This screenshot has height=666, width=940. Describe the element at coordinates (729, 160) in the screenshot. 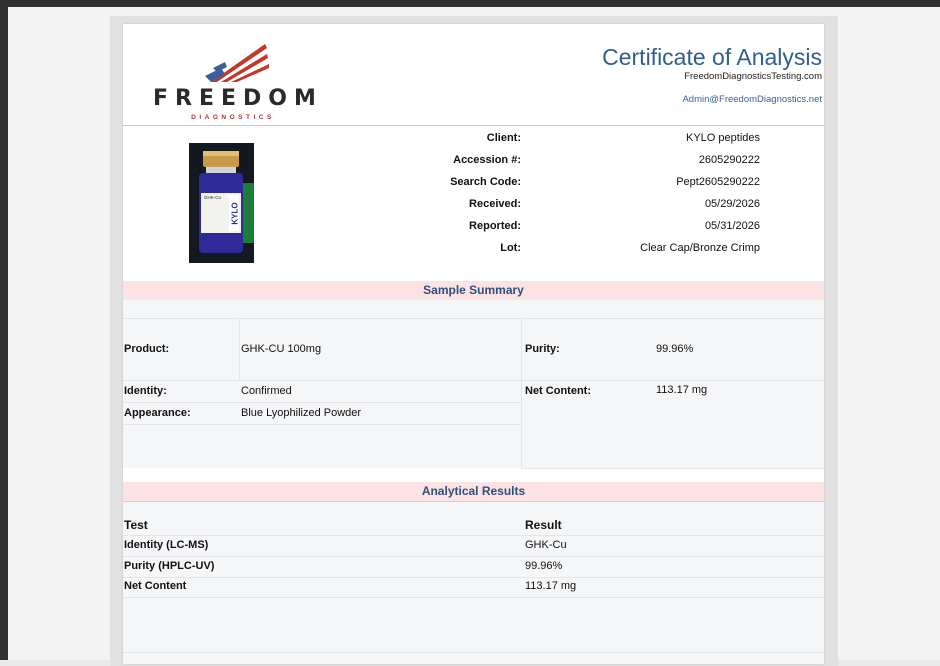

I see `accession-value: 2605290222` at that location.